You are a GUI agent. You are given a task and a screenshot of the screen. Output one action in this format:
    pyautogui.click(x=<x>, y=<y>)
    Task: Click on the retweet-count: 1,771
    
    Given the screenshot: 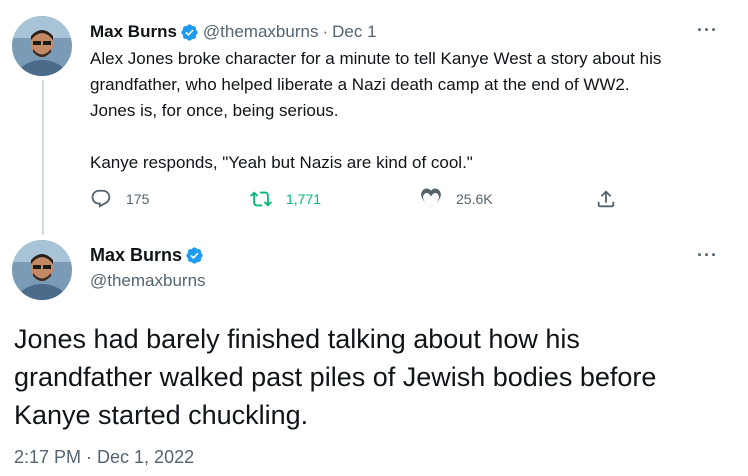 What is the action you would take?
    pyautogui.click(x=304, y=199)
    